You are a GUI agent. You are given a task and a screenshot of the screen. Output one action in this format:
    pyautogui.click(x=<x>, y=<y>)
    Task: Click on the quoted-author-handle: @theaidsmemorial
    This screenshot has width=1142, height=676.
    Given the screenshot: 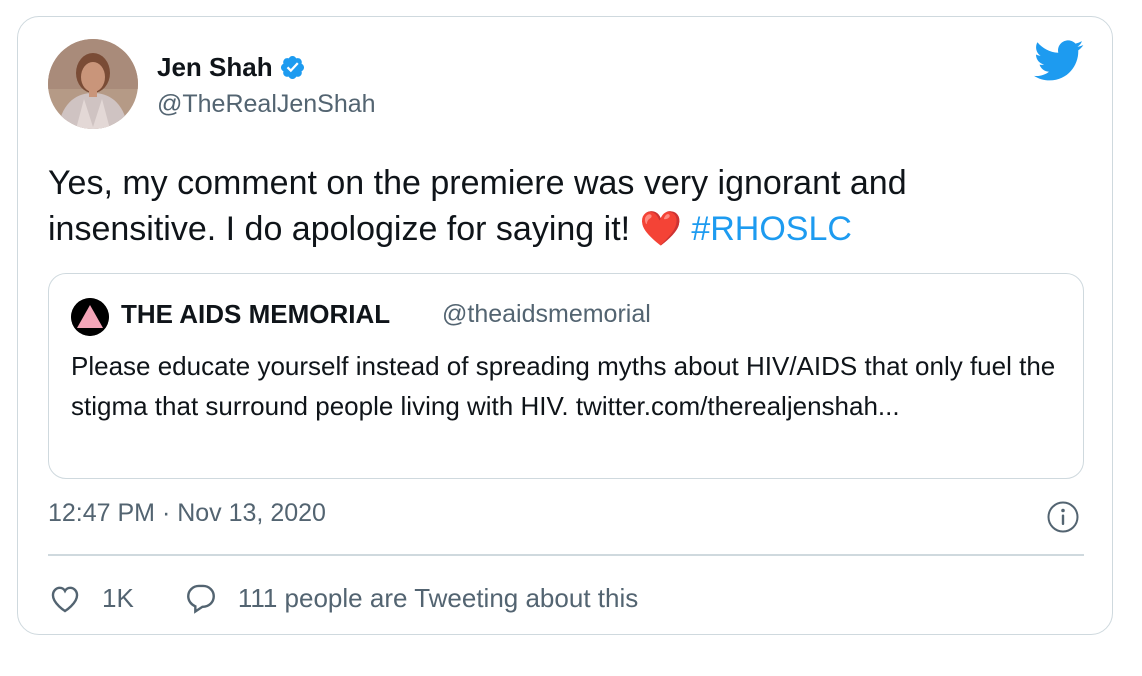 What is the action you would take?
    pyautogui.click(x=546, y=314)
    